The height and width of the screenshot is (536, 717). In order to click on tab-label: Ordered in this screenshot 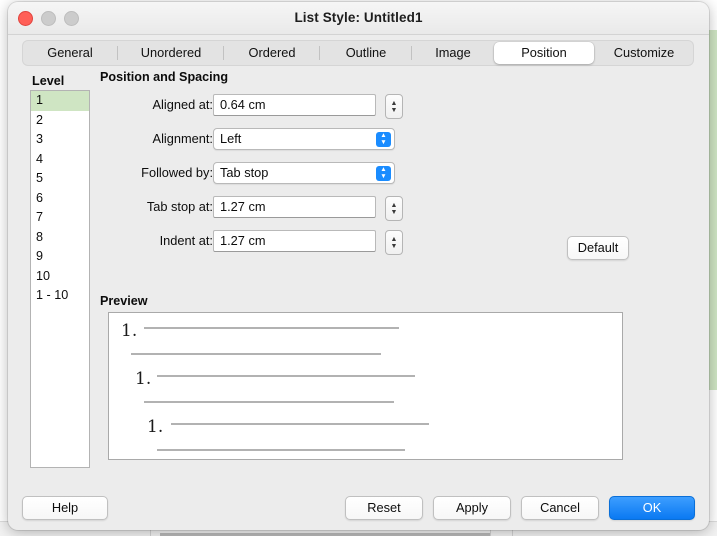, I will do `click(272, 52)`.